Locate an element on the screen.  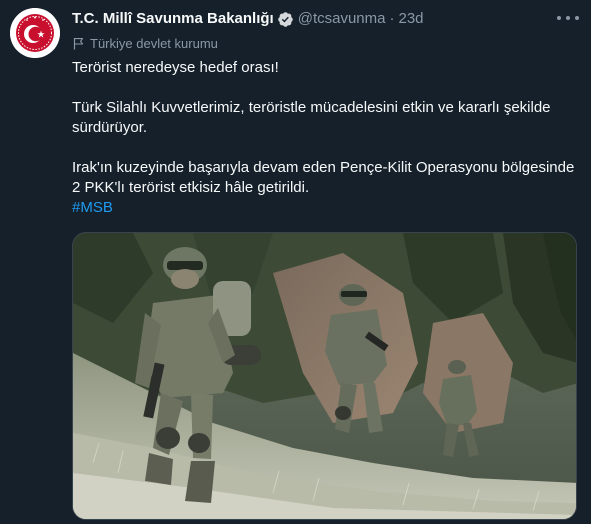
avatar is located at coordinates (35, 33).